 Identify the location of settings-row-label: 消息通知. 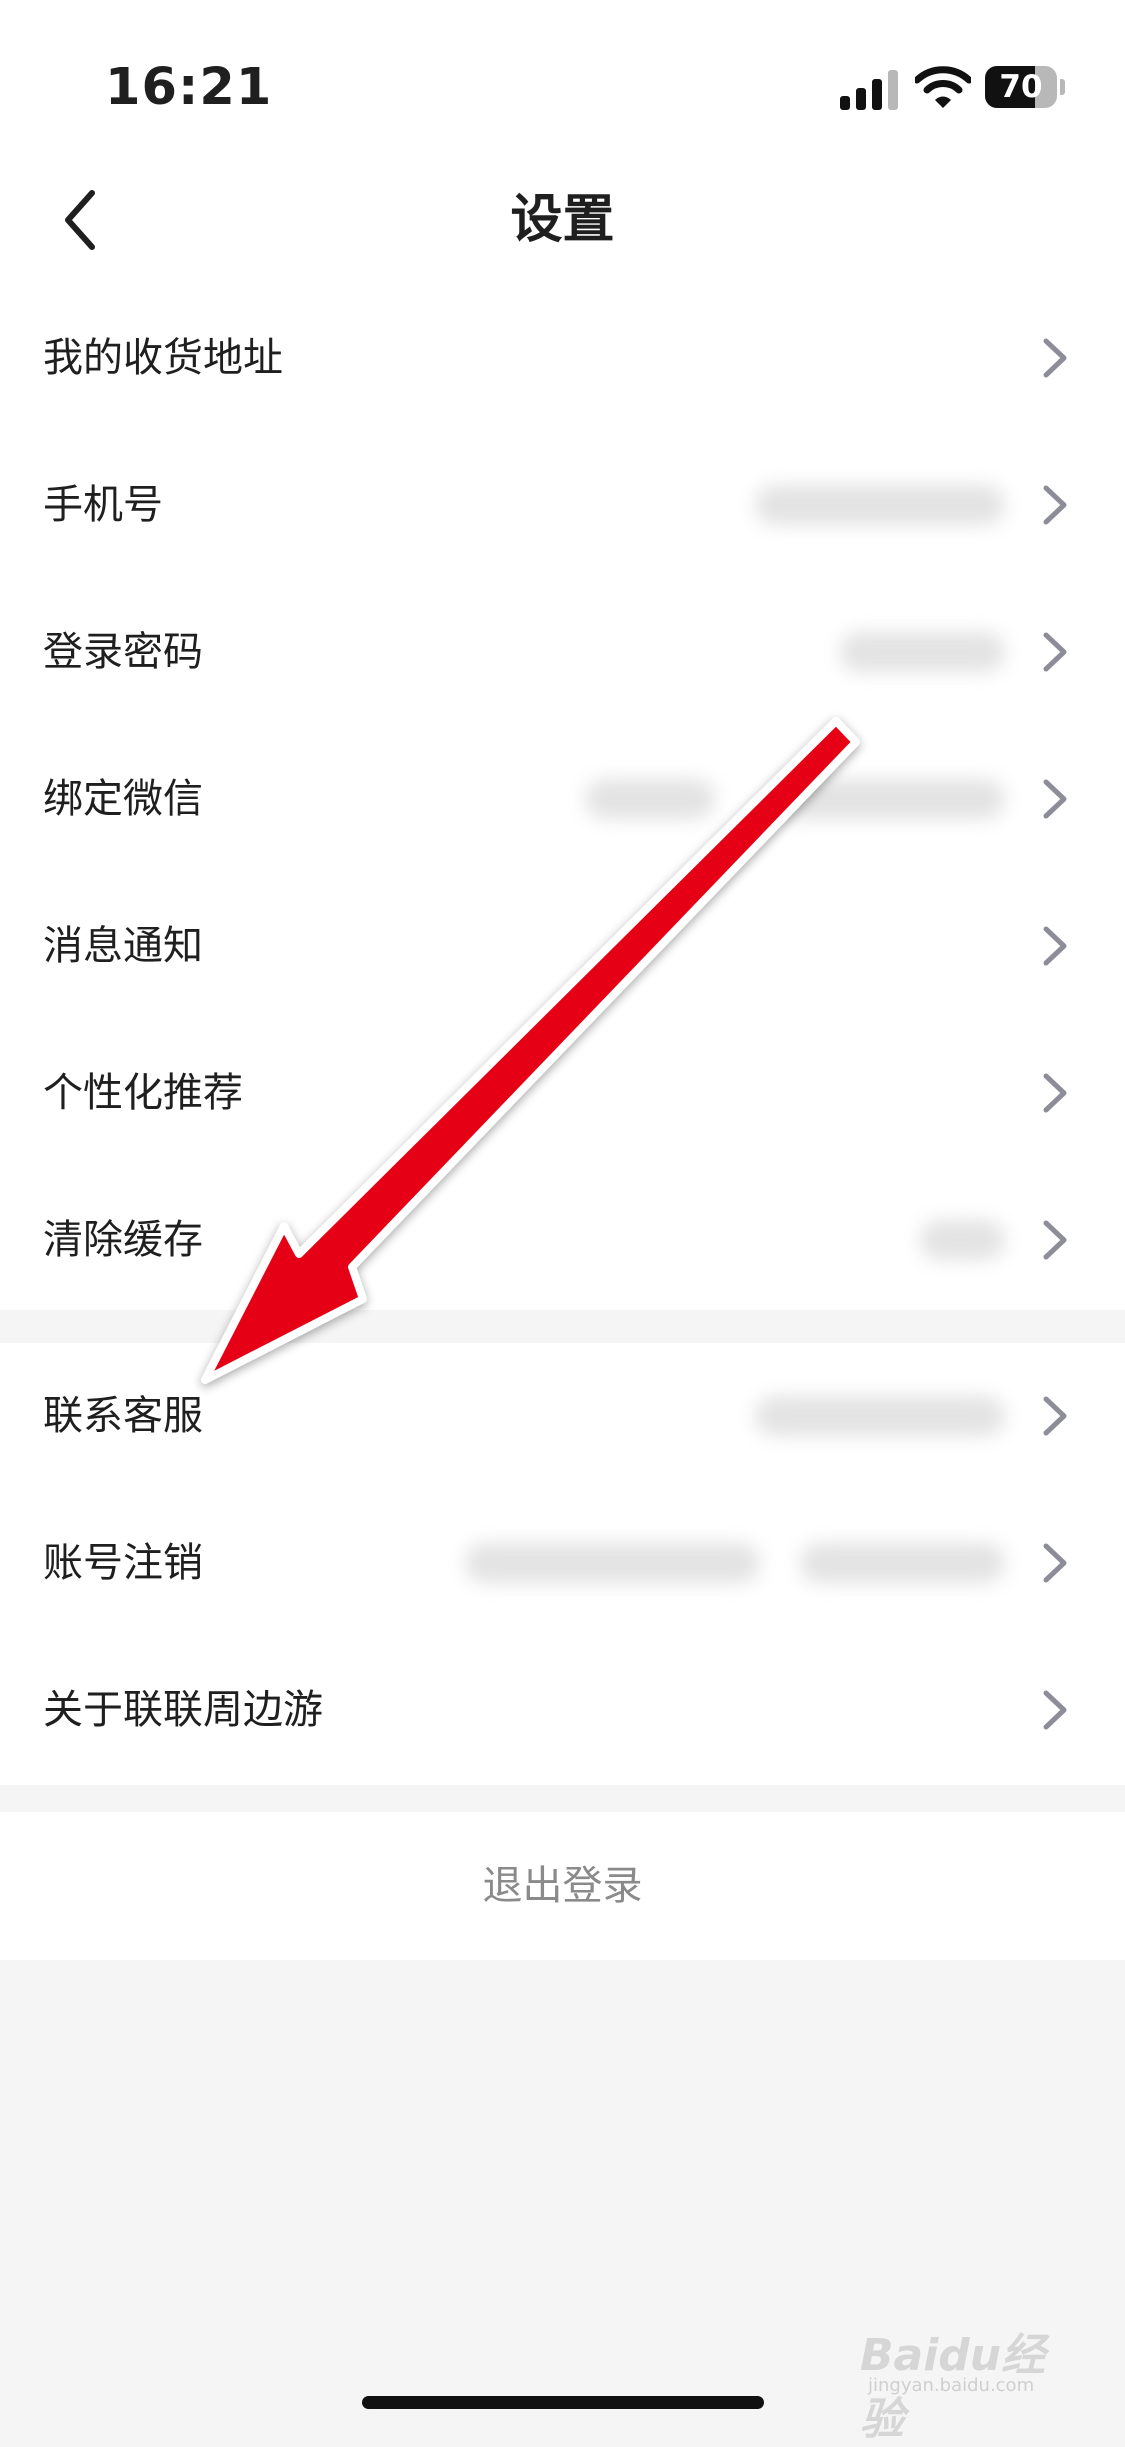
(123, 946).